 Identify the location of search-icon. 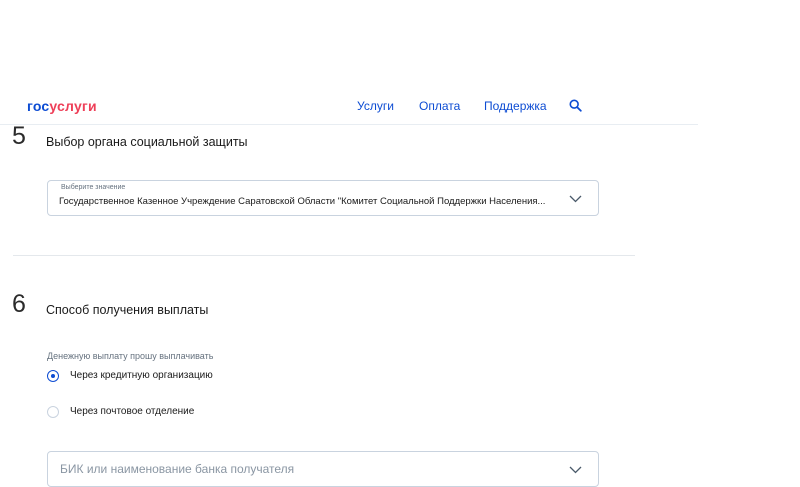
(575, 105).